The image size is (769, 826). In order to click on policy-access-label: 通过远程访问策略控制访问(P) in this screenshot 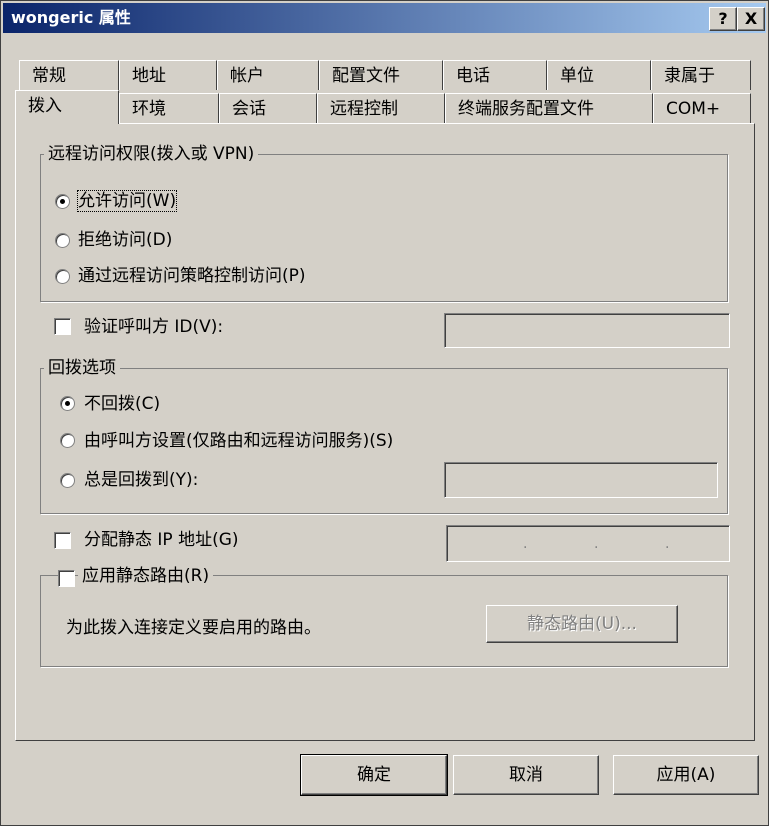, I will do `click(192, 276)`.